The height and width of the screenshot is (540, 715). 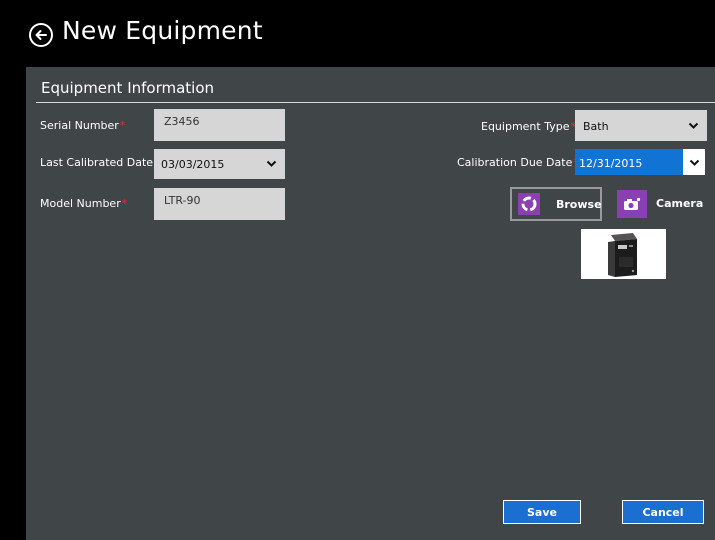 What do you see at coordinates (680, 203) in the screenshot?
I see `camera-label: Camera` at bounding box center [680, 203].